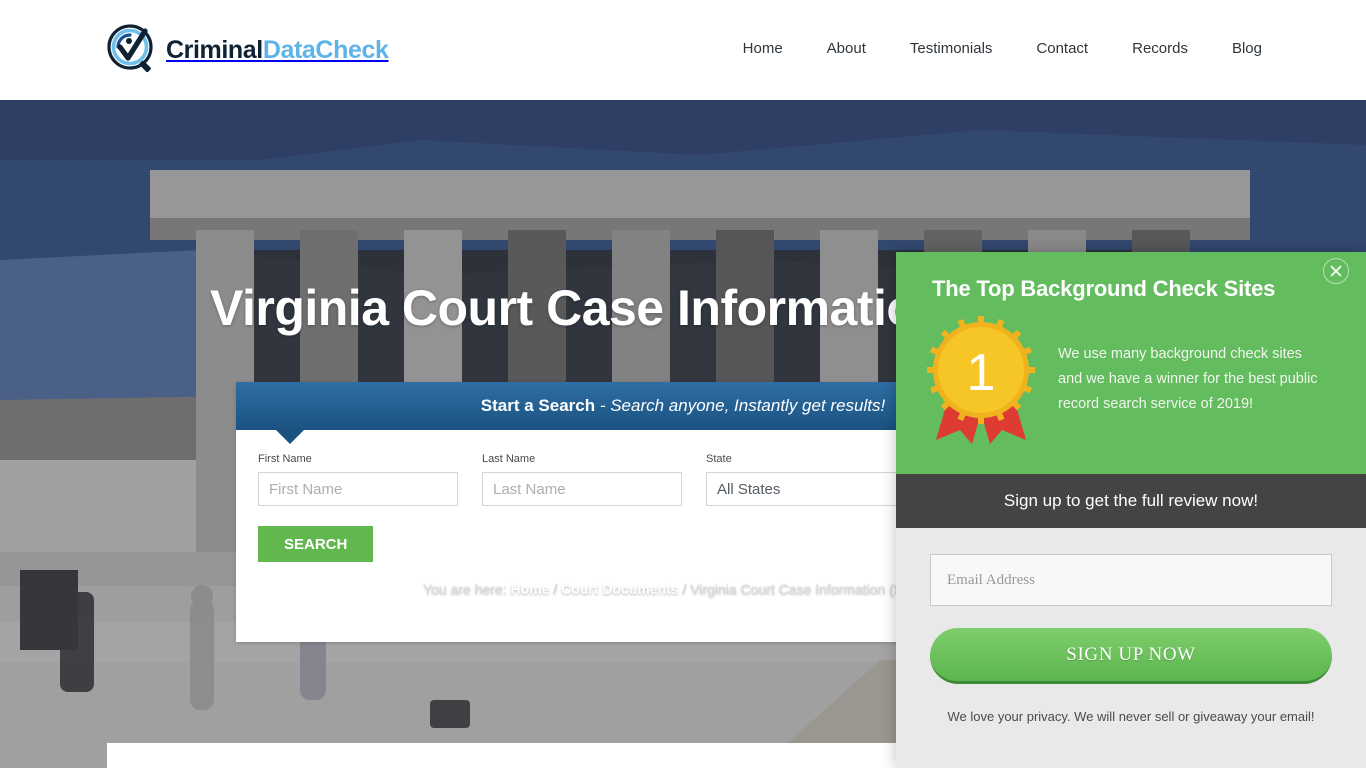  I want to click on logo-wordmark: CriminalDataCheck, so click(277, 49).